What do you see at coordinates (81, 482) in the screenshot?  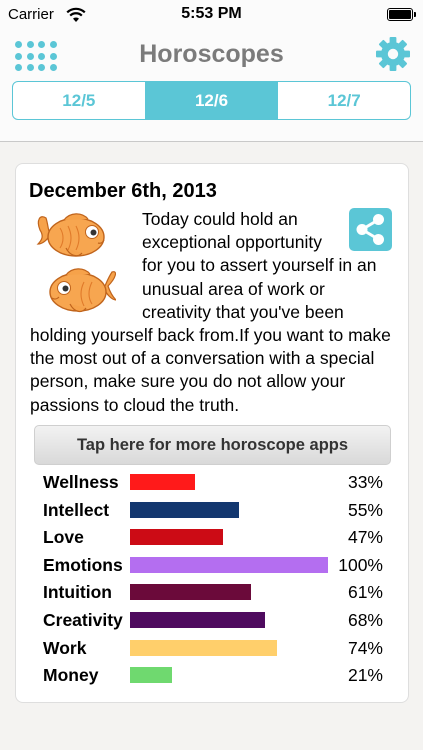 I see `stat-label: Wellness` at bounding box center [81, 482].